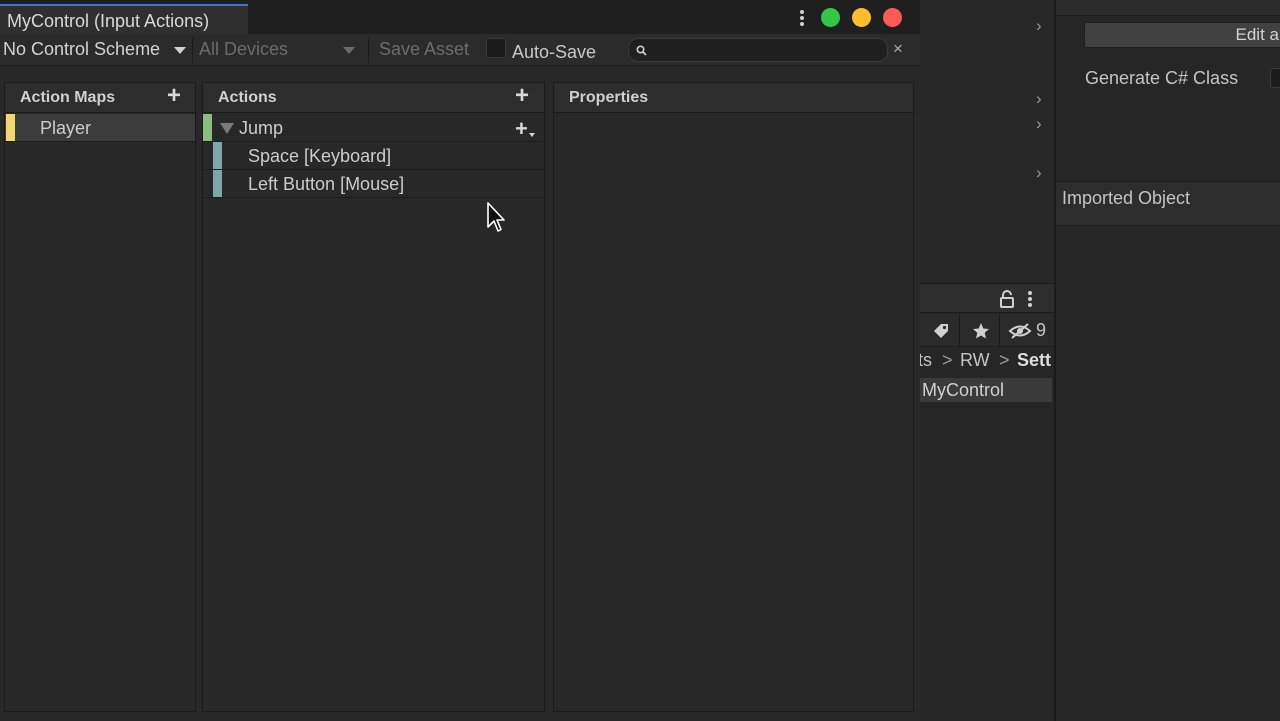 Image resolution: width=1280 pixels, height=721 pixels. Describe the element at coordinates (207, 127) in the screenshot. I see `action-color-tag` at that location.